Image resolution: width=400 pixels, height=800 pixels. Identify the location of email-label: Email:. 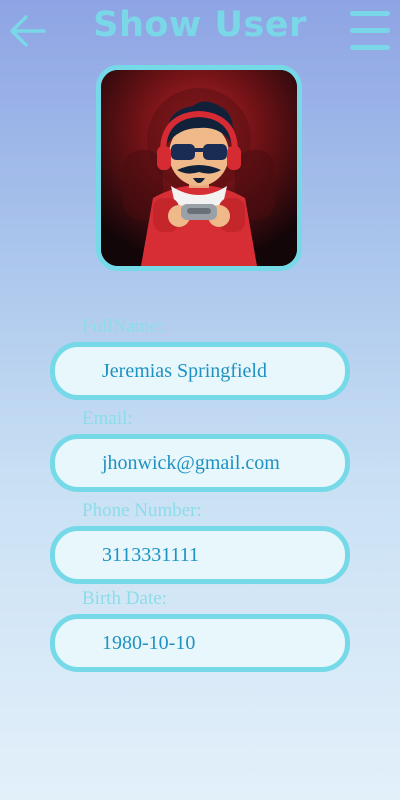
(107, 418).